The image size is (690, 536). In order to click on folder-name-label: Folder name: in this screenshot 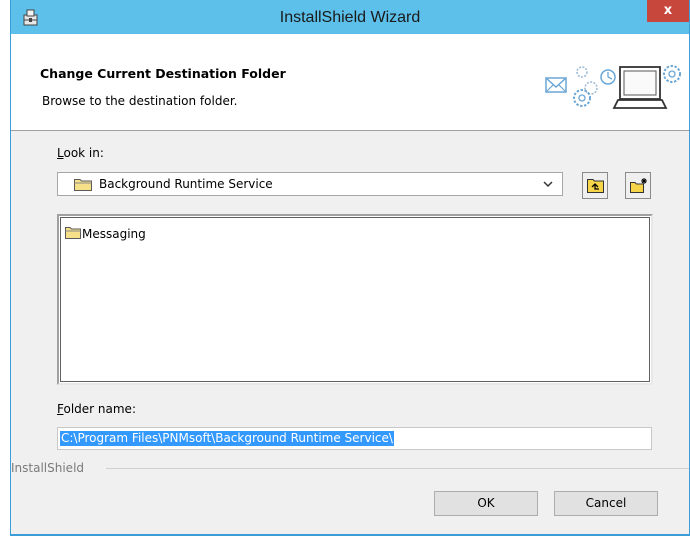, I will do `click(96, 409)`.